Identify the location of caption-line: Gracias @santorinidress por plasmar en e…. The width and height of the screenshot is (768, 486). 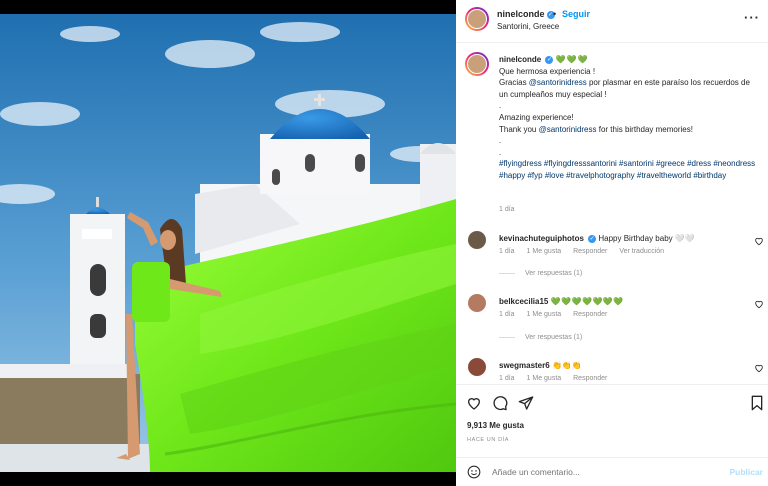
(624, 88).